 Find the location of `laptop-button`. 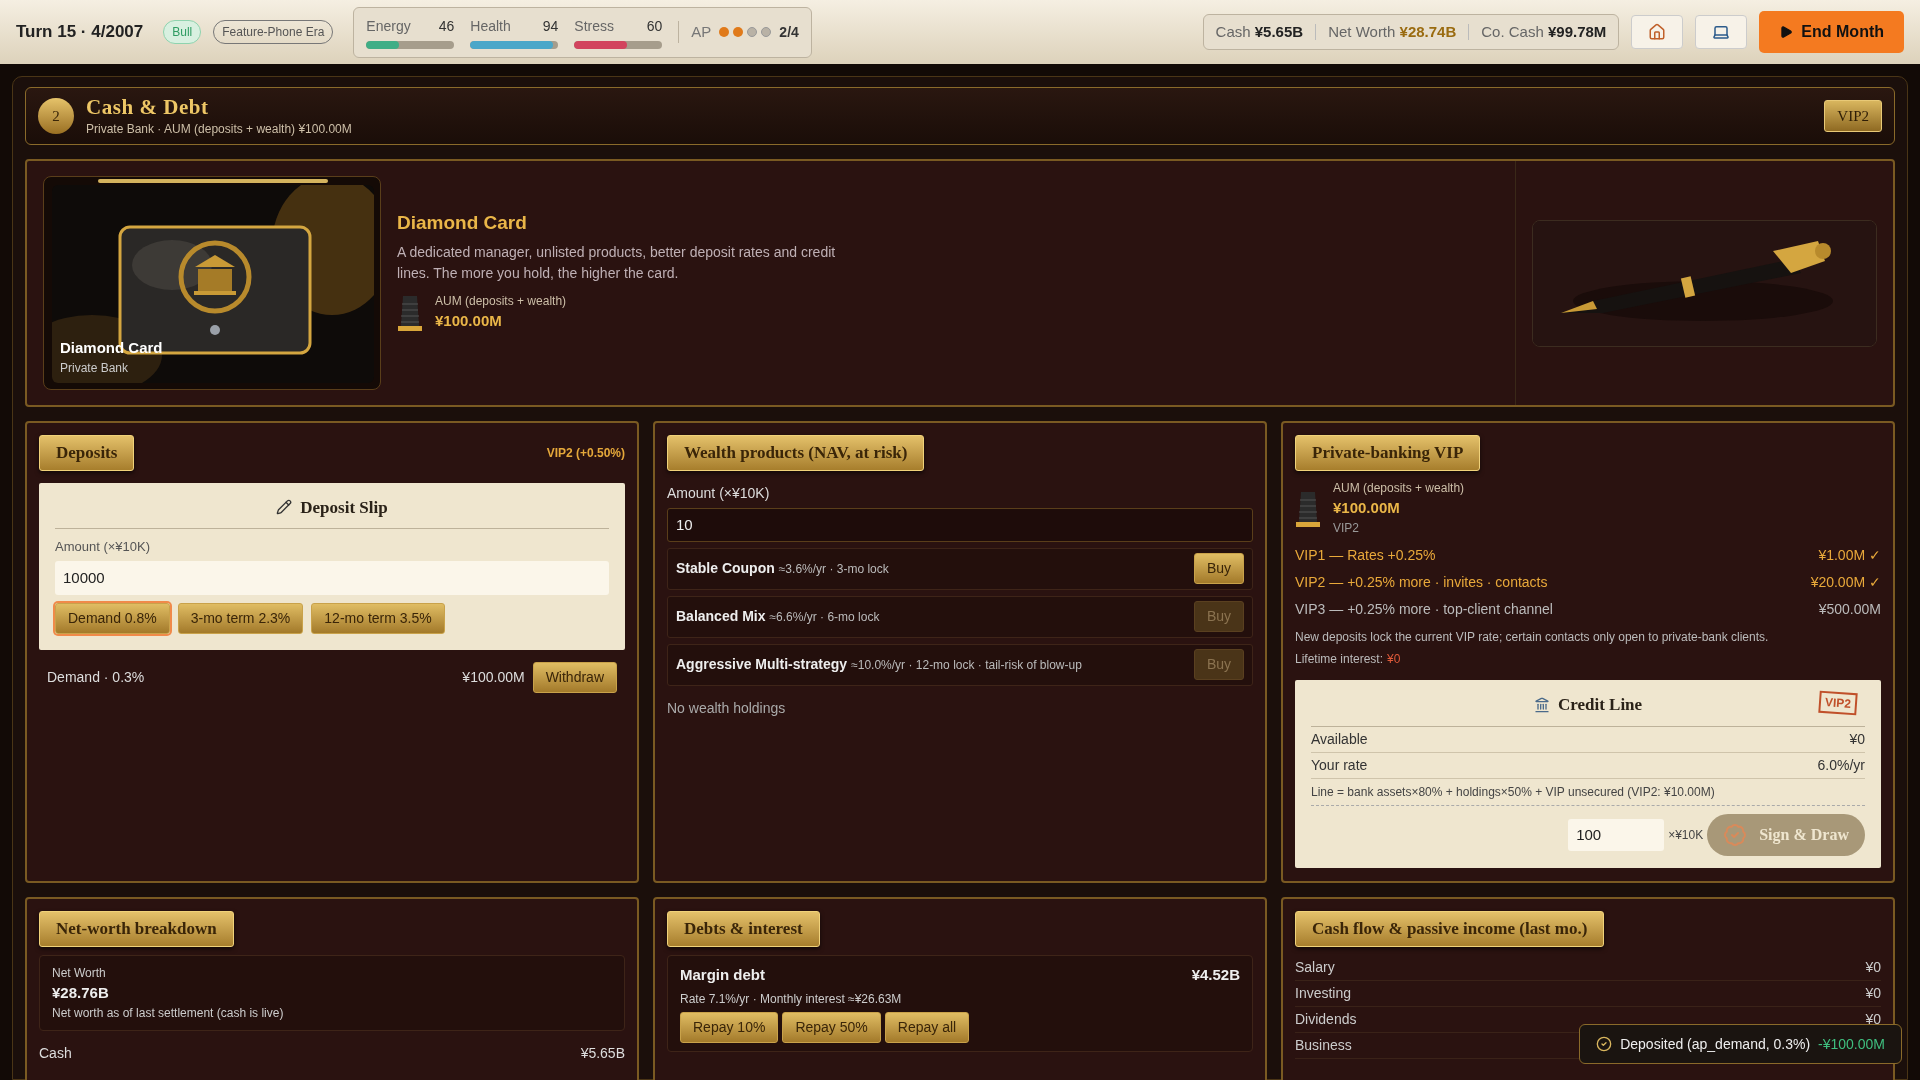

laptop-button is located at coordinates (1721, 32).